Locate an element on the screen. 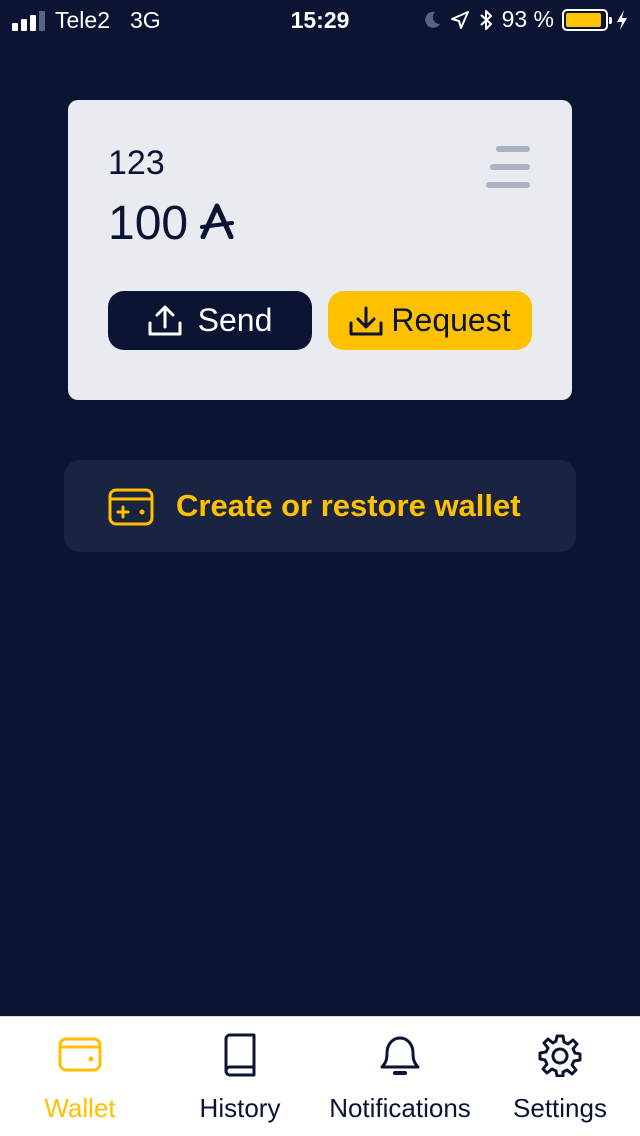 This screenshot has height=1136, width=640. charging-bolt-icon is located at coordinates (622, 19).